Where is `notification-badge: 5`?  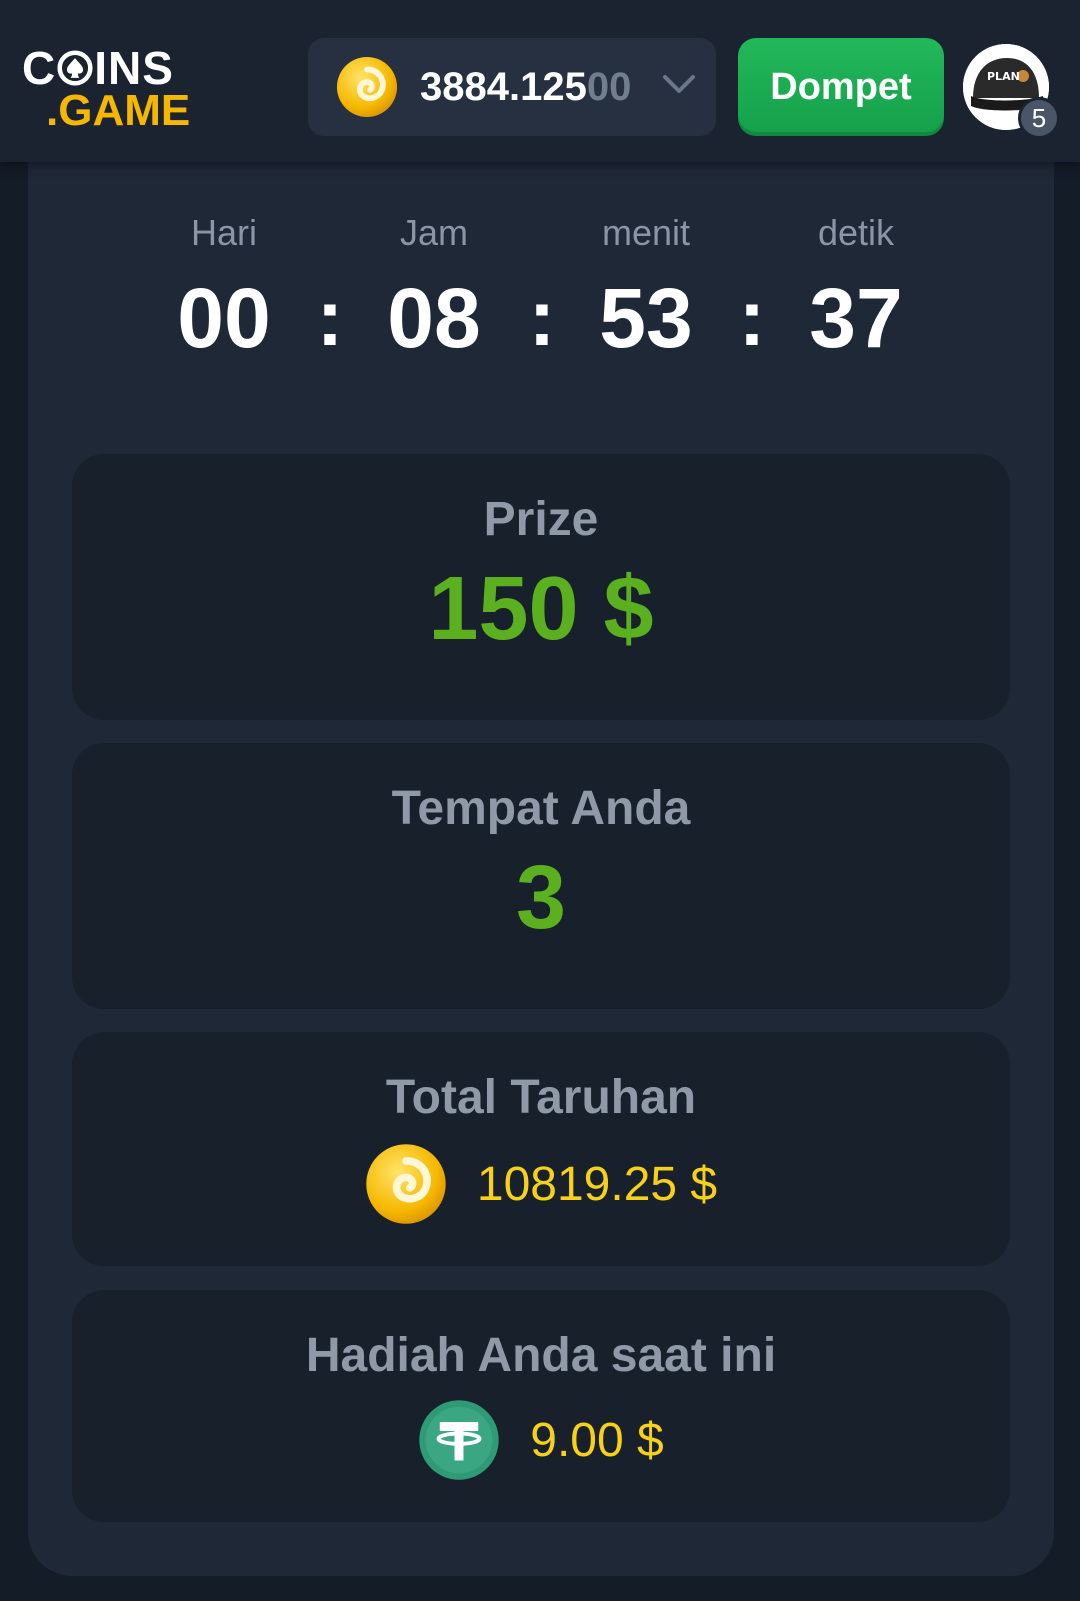
notification-badge: 5 is located at coordinates (1039, 118).